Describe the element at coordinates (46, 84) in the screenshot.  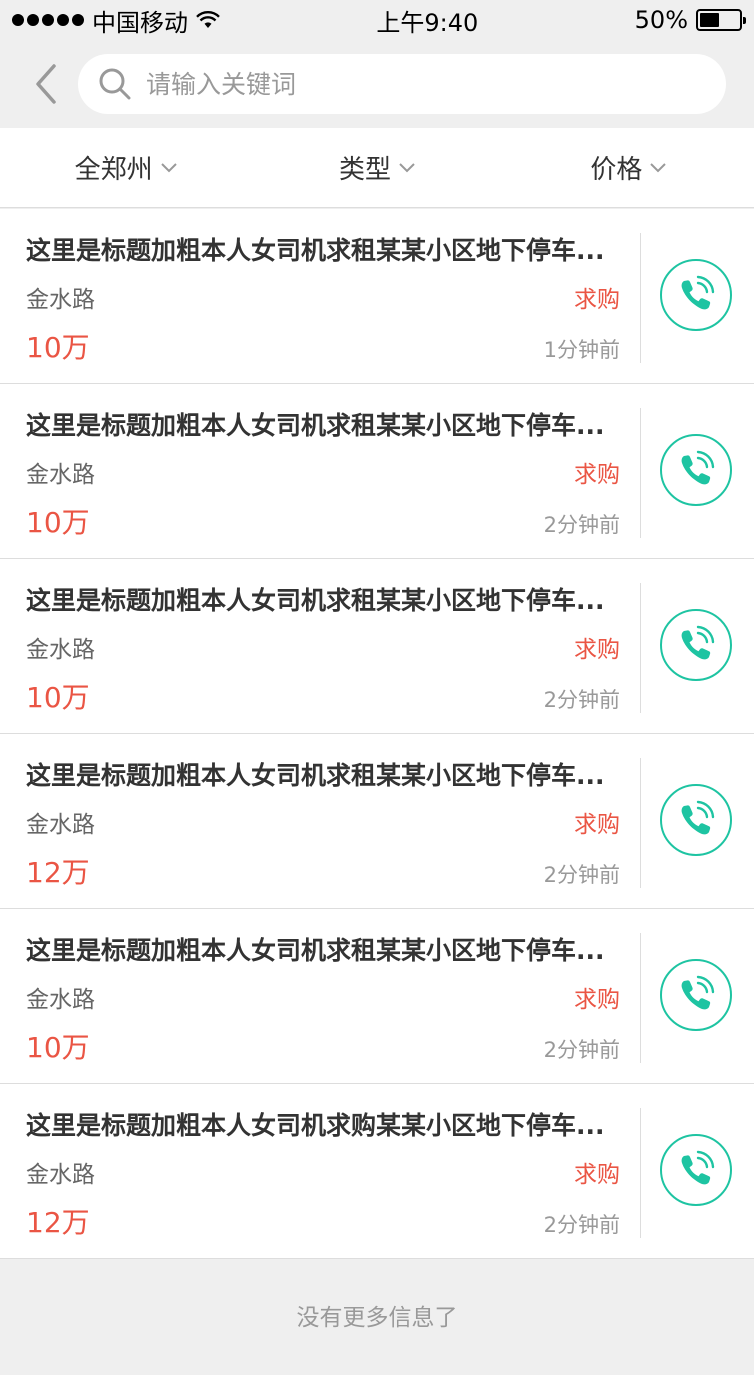
I see `back-chevron-icon` at that location.